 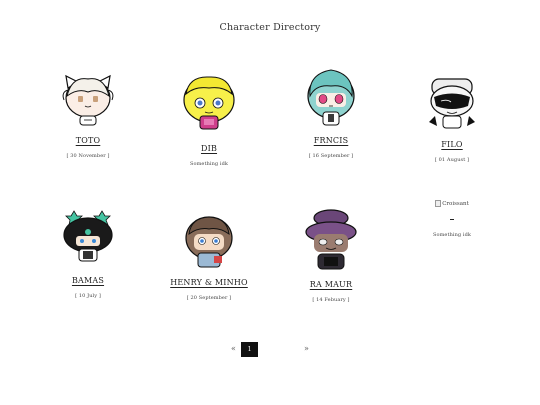 What do you see at coordinates (270, 350) in the screenshot?
I see `pagination: « 1 »` at bounding box center [270, 350].